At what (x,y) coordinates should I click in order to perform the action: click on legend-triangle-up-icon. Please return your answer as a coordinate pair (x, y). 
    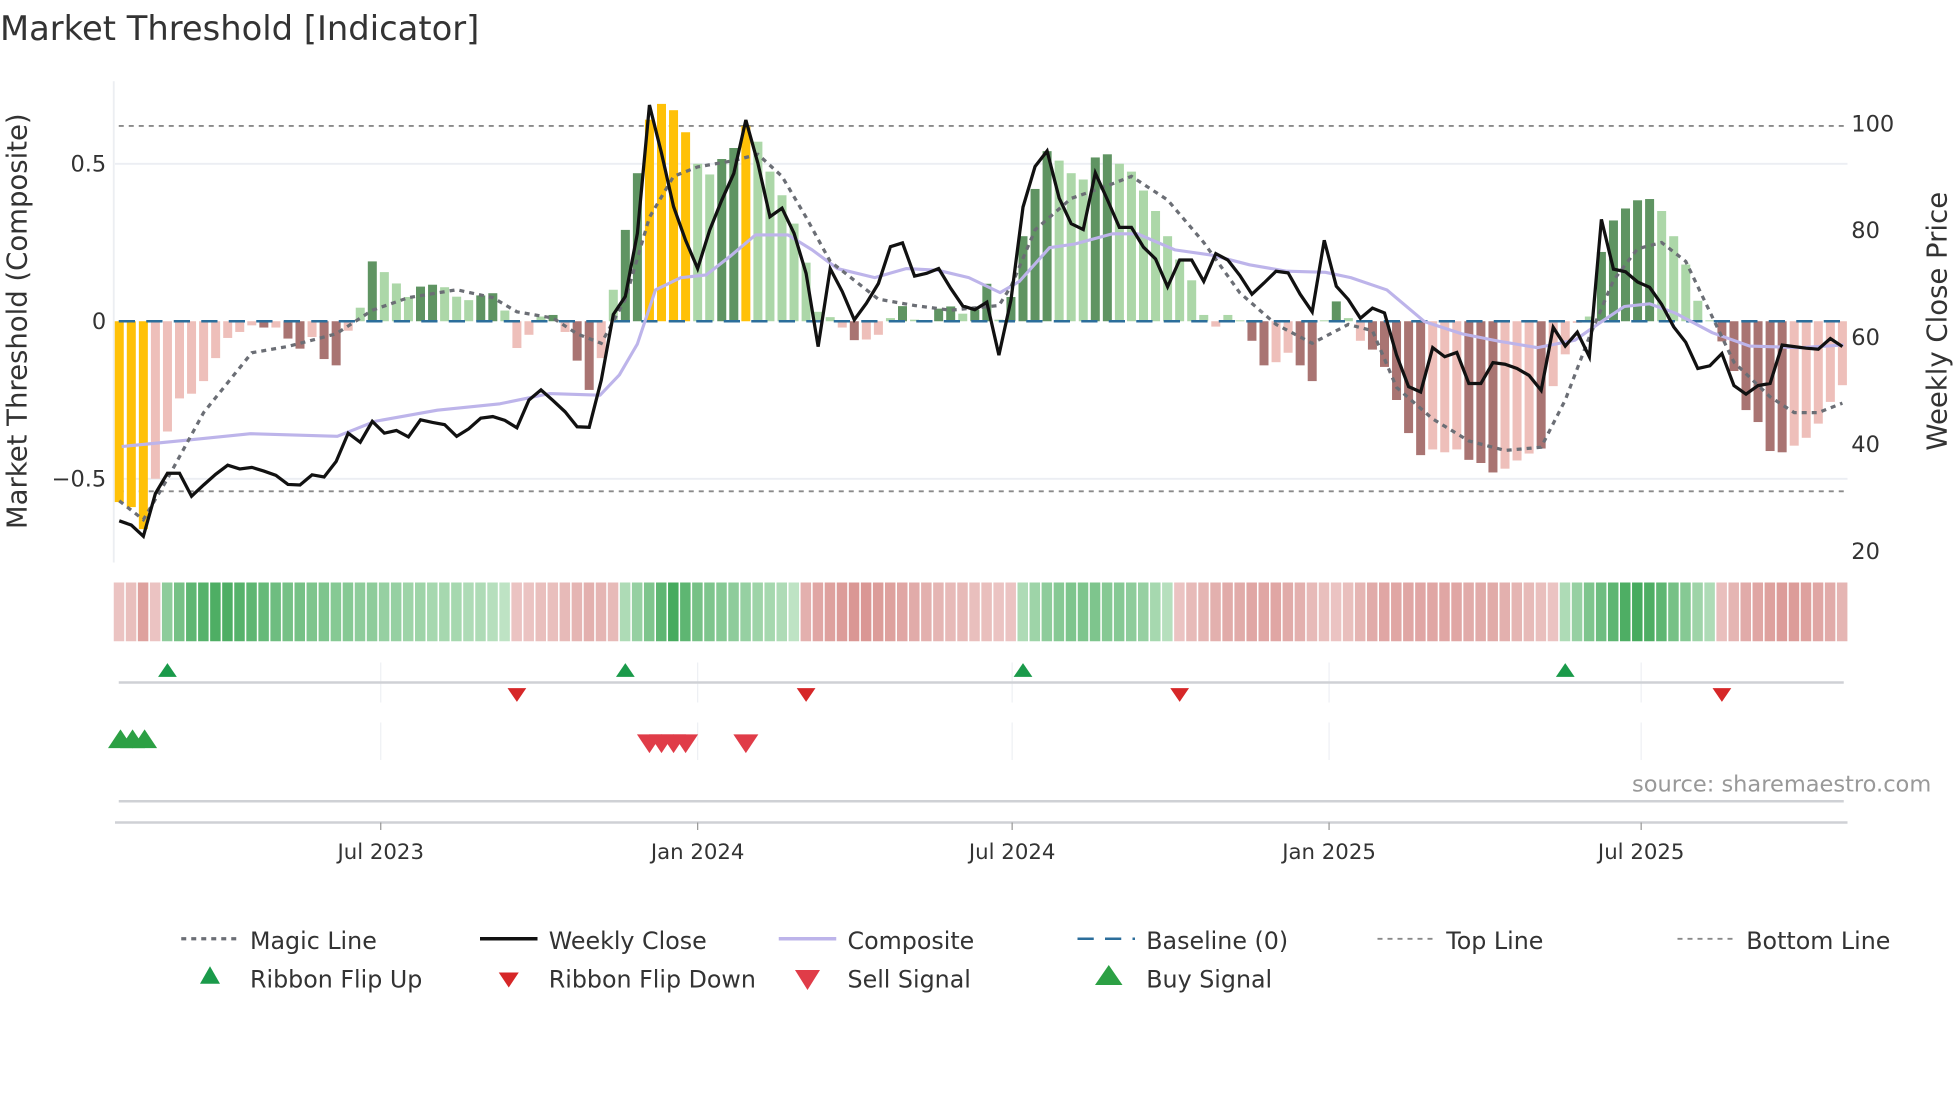
    Looking at the image, I should click on (210, 975).